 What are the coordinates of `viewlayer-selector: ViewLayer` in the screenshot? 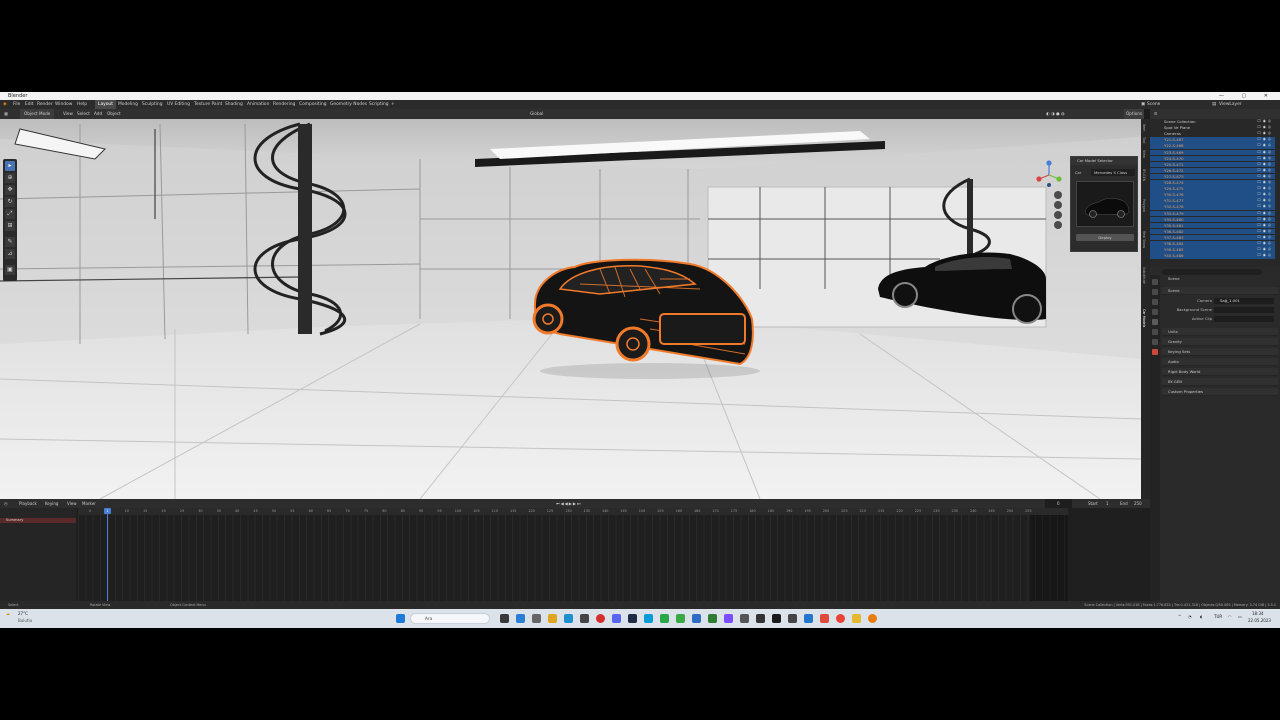 It's located at (1230, 104).